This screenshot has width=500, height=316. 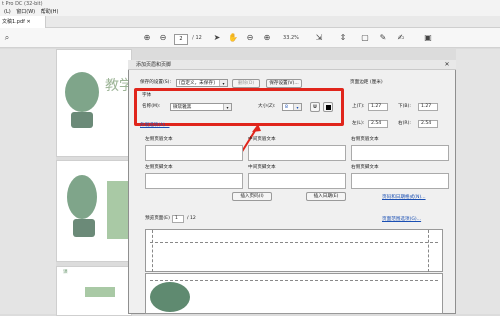 What do you see at coordinates (428, 251) in the screenshot?
I see `right-margin-guide` at bounding box center [428, 251].